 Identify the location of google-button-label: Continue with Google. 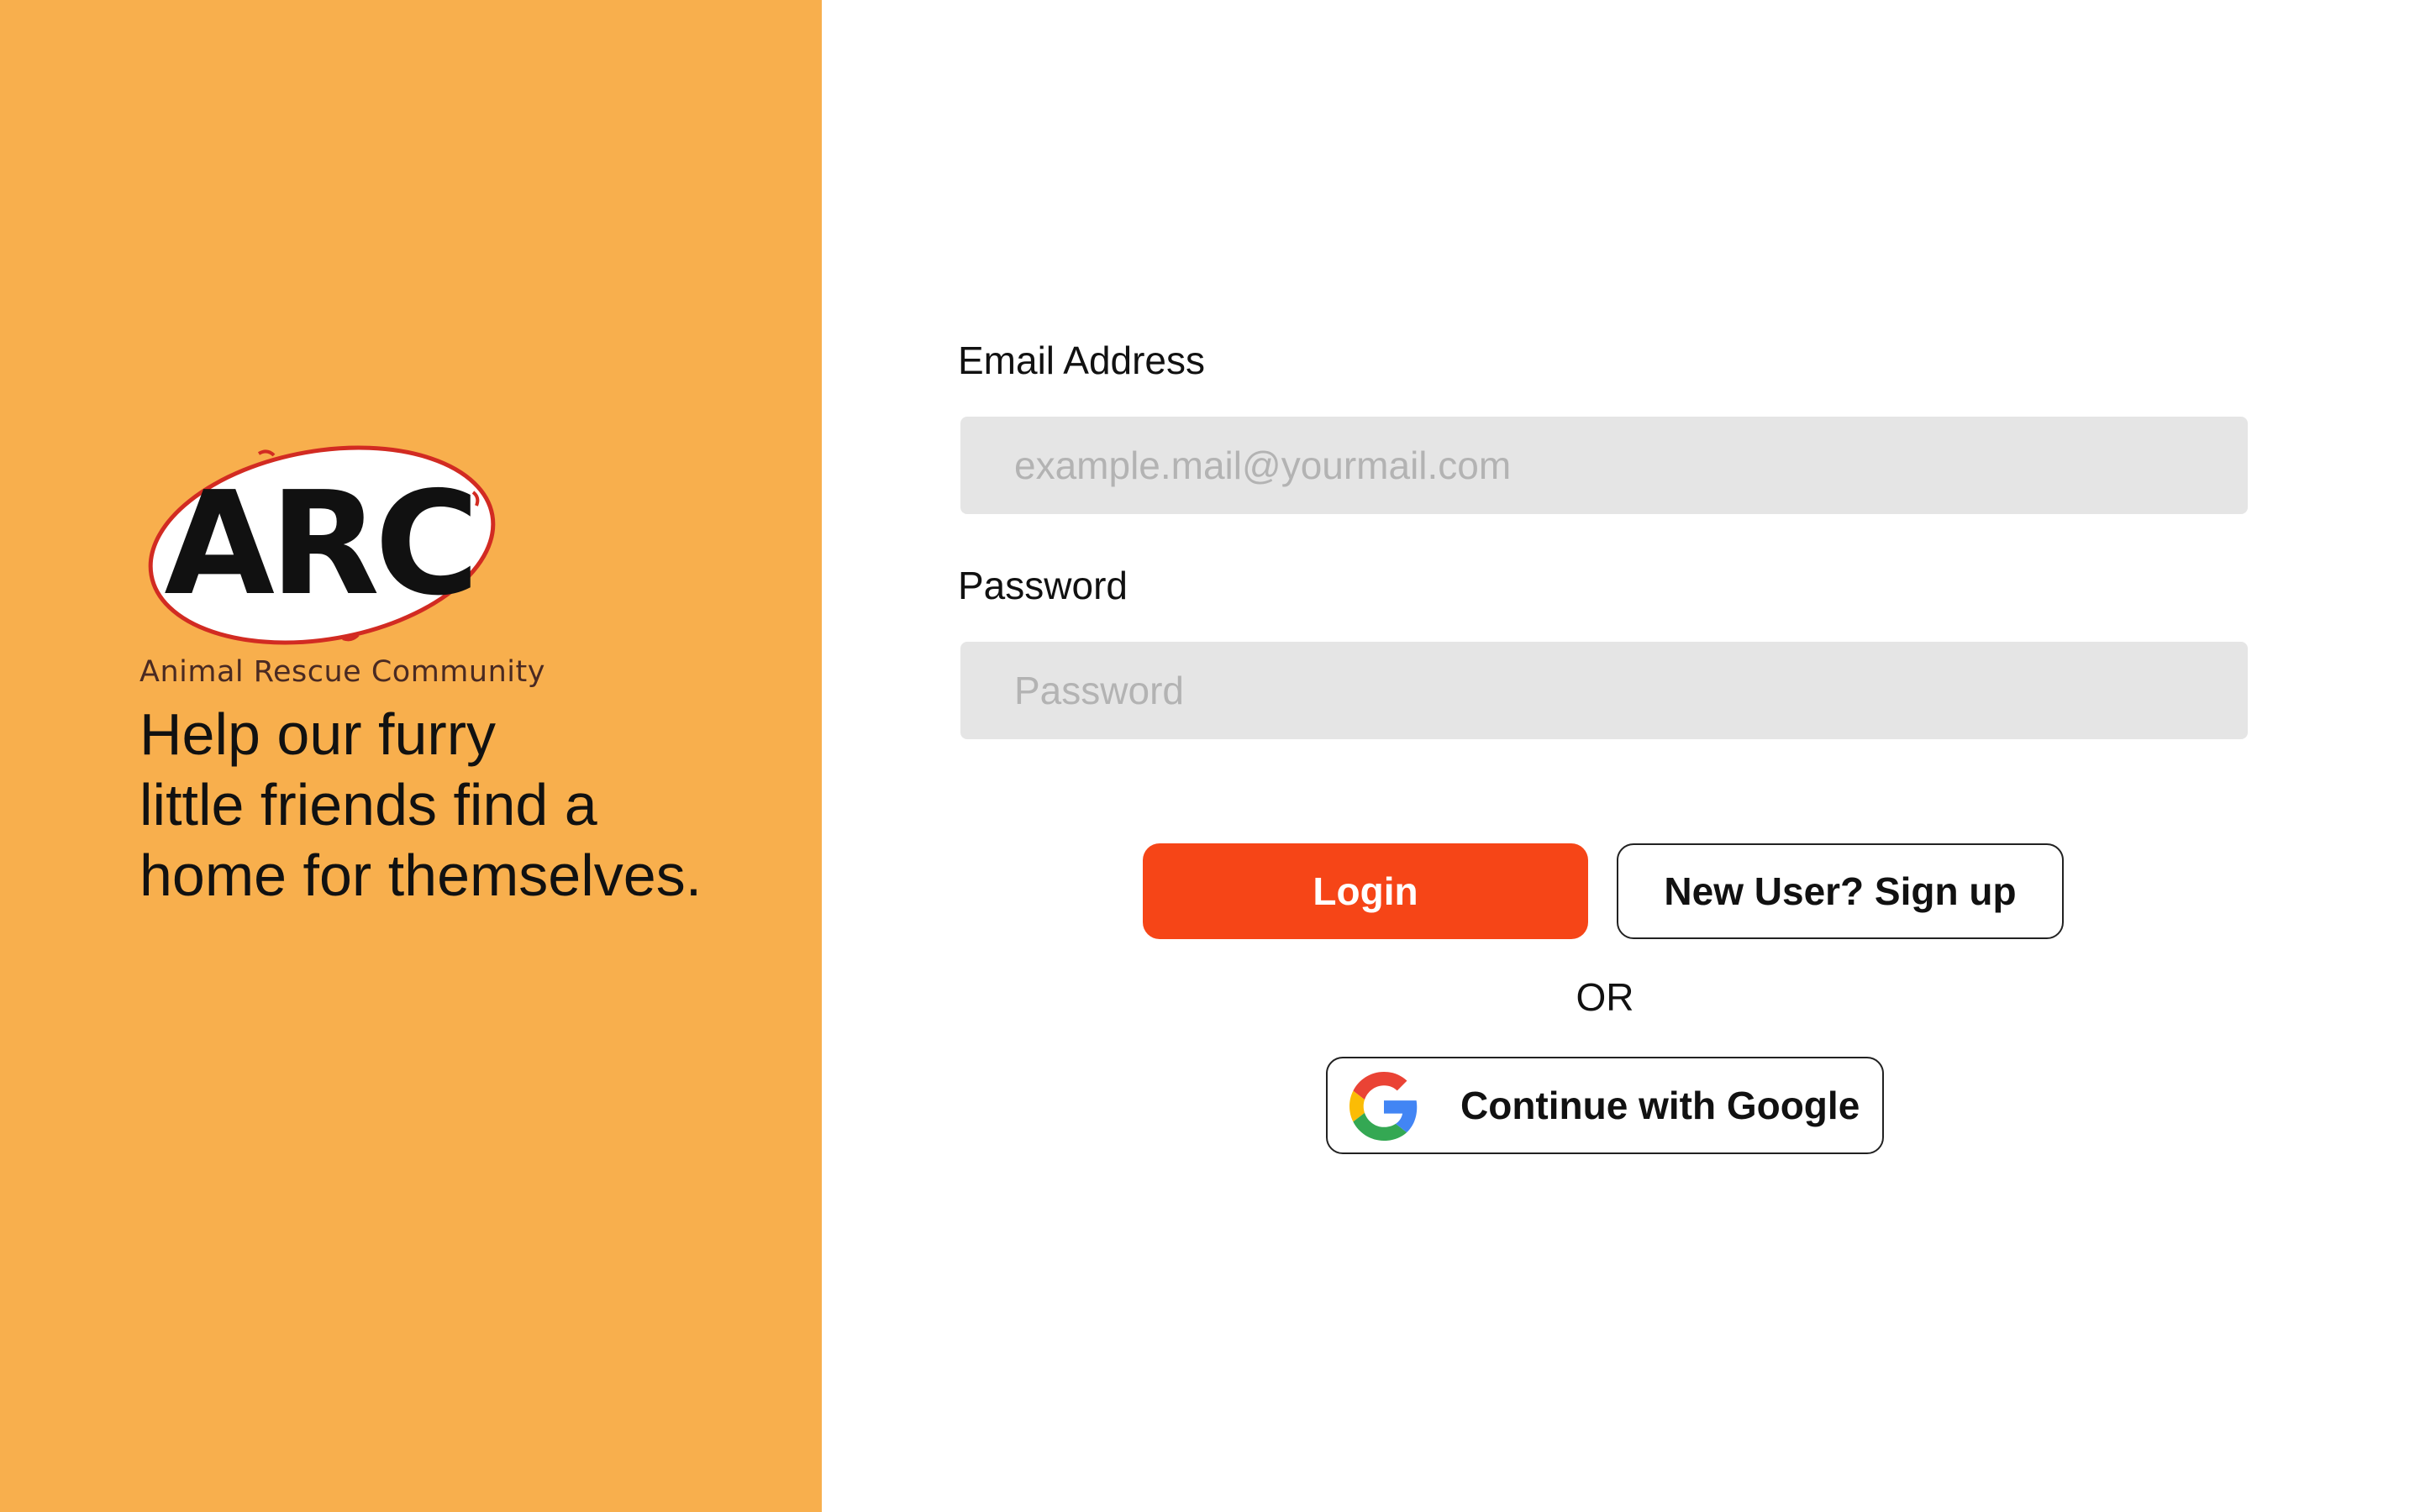
(1660, 1105).